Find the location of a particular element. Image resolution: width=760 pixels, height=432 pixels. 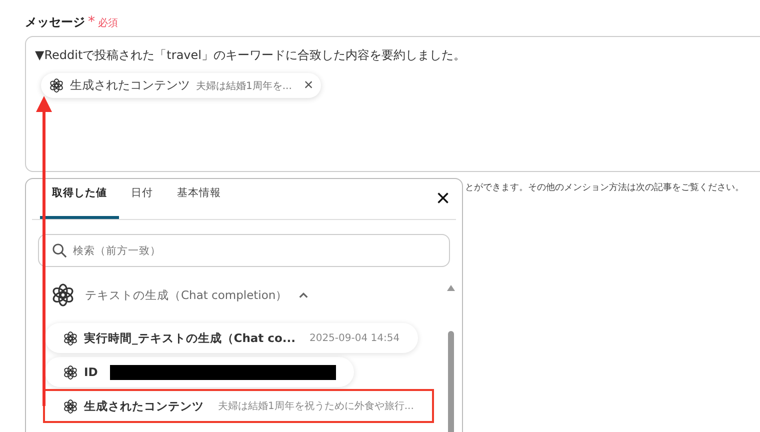

item-name: 生成されたコンテンツ is located at coordinates (144, 406).